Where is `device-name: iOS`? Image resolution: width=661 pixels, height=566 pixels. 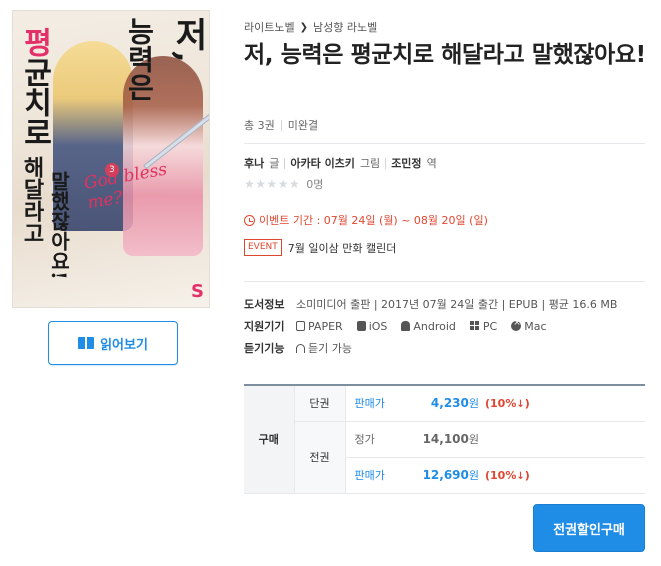
device-name: iOS is located at coordinates (378, 326).